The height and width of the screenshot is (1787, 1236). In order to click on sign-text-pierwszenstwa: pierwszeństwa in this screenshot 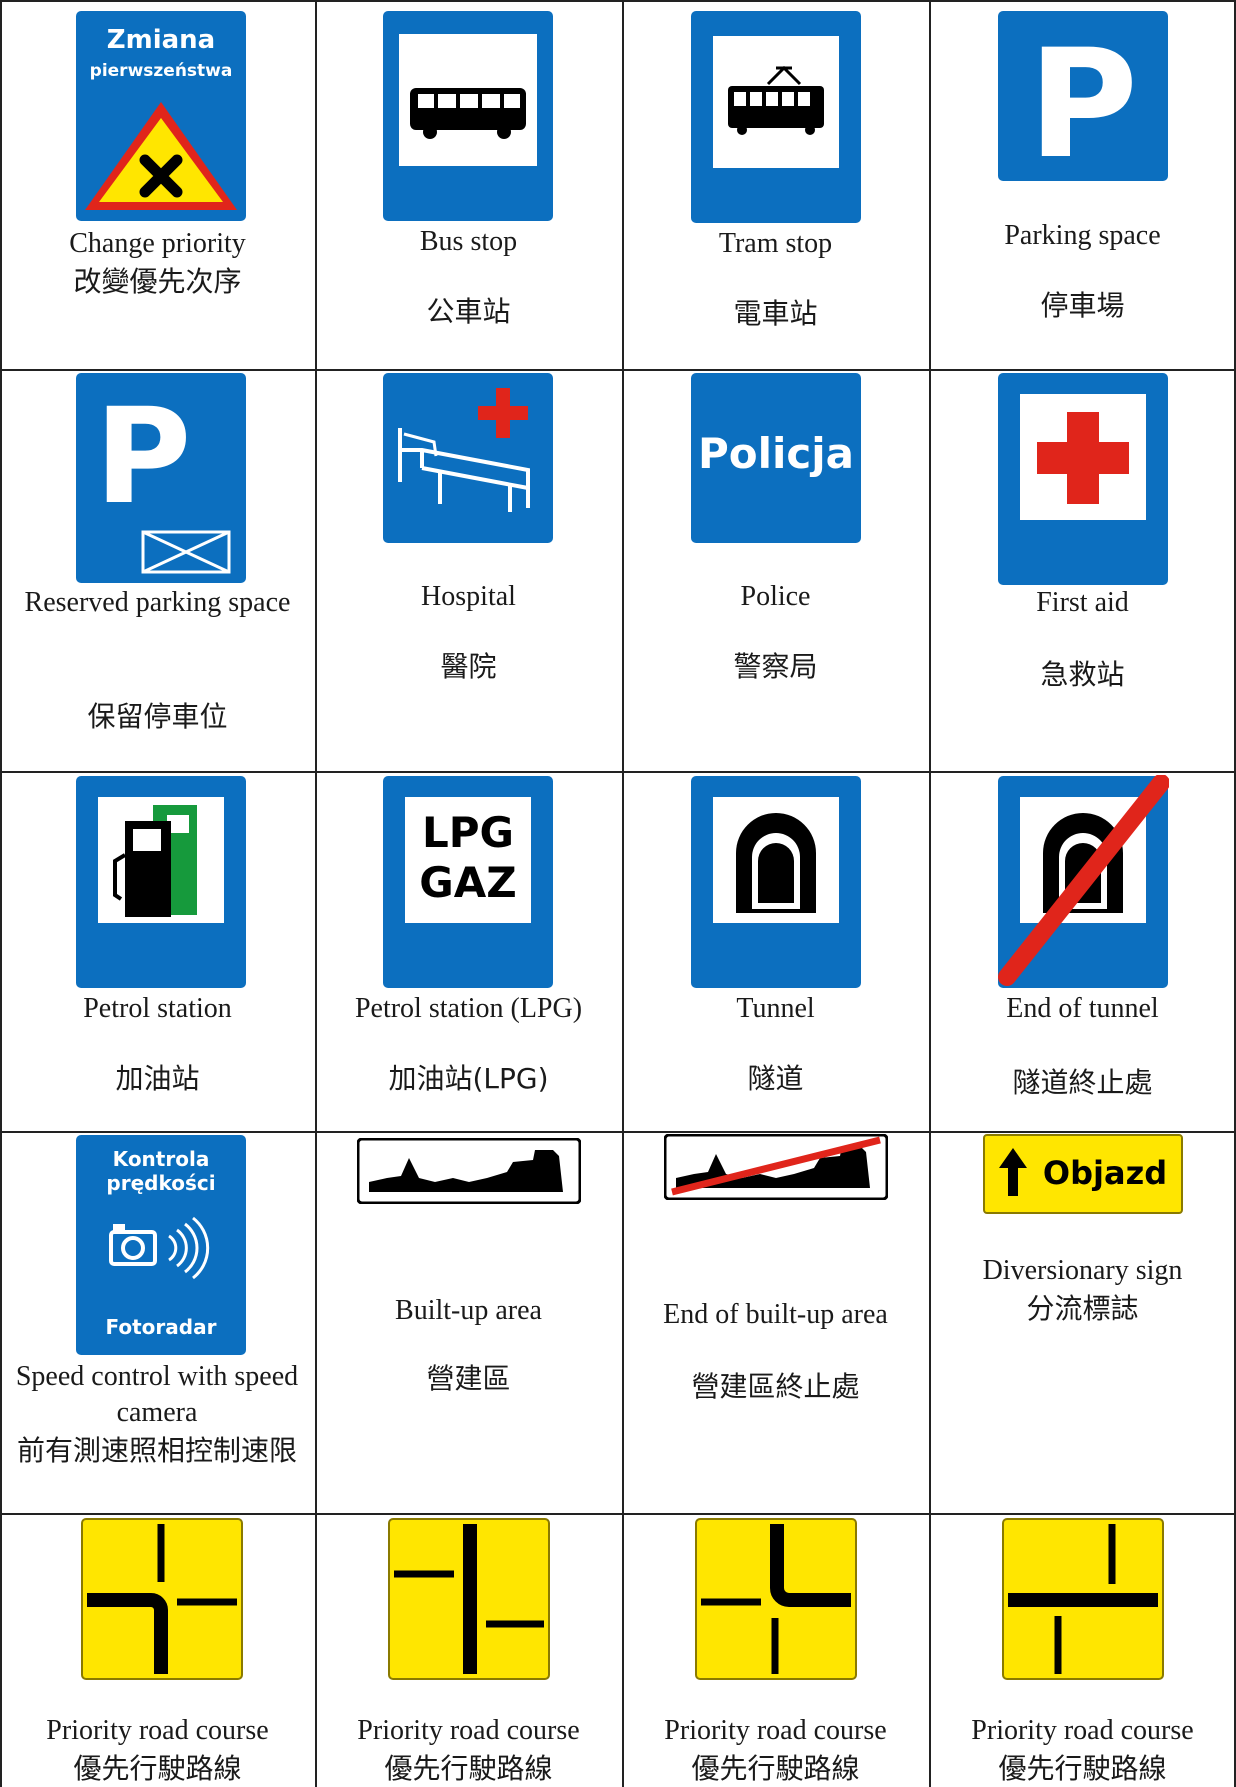, I will do `click(161, 71)`.